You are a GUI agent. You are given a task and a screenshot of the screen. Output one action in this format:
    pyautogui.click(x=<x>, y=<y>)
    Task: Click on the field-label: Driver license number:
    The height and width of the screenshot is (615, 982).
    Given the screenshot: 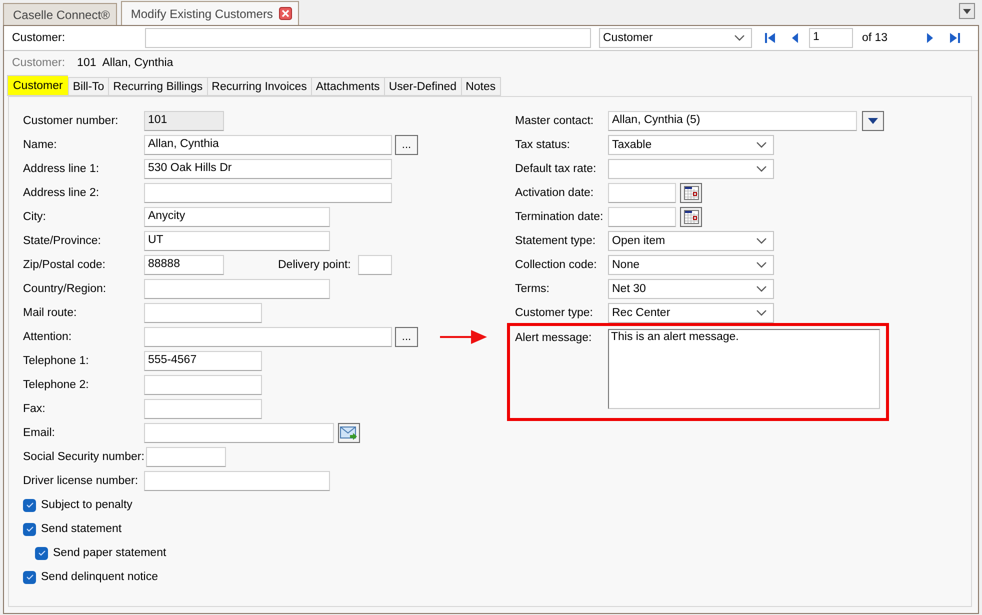 What is the action you would take?
    pyautogui.click(x=81, y=481)
    